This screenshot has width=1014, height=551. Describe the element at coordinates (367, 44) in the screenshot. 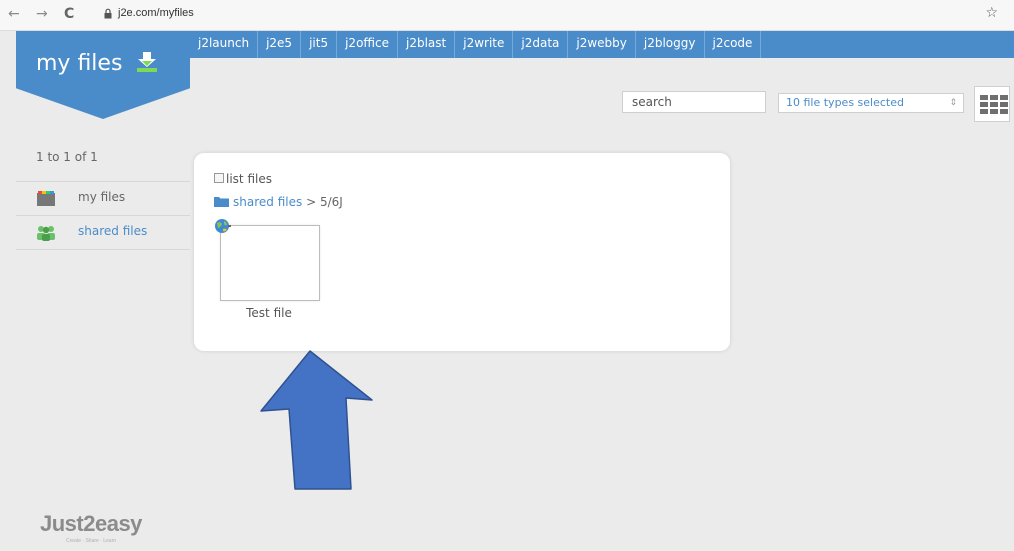

I see `nav-j2office: j2office` at that location.